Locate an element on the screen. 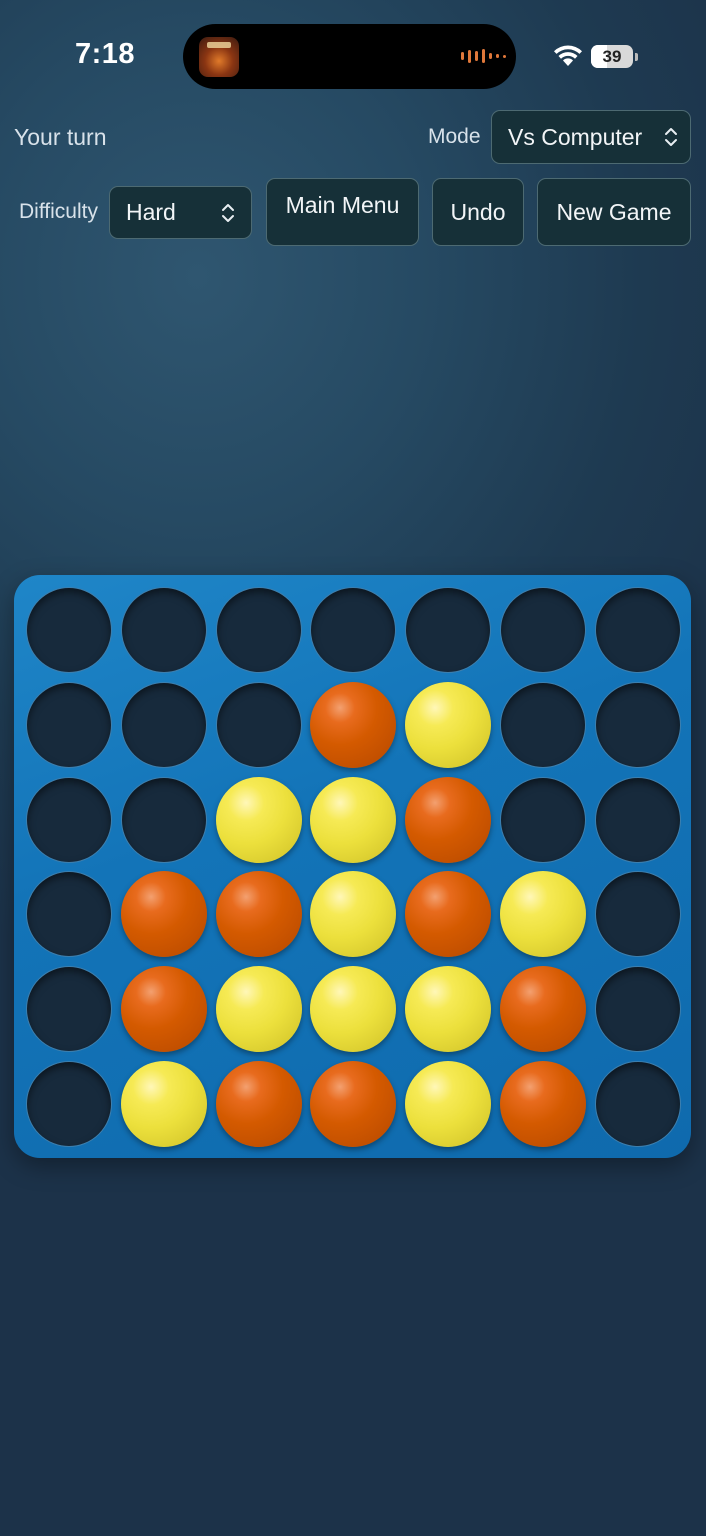 This screenshot has height=1536, width=706. turn-indicator: Your turn is located at coordinates (60, 137).